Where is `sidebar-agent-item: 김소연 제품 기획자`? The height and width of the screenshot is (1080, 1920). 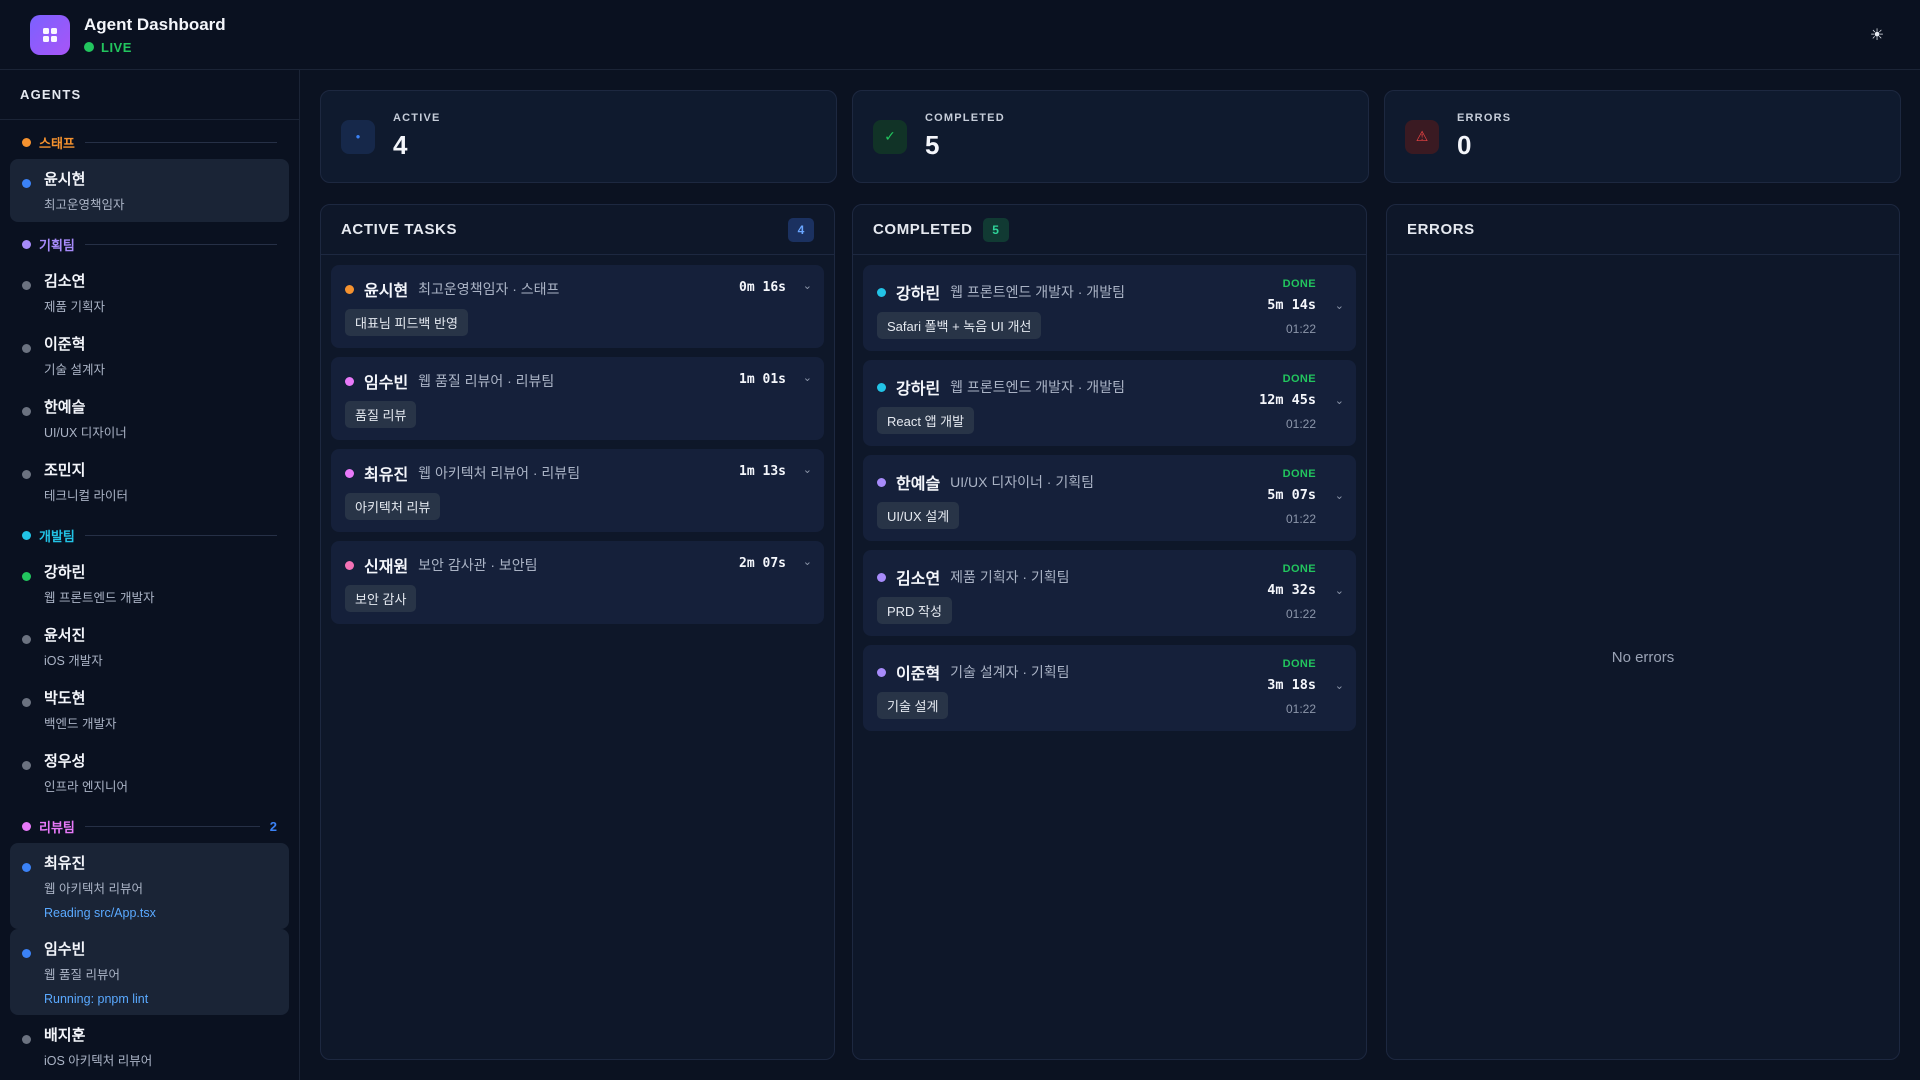 sidebar-agent-item: 김소연 제품 기획자 is located at coordinates (149, 292).